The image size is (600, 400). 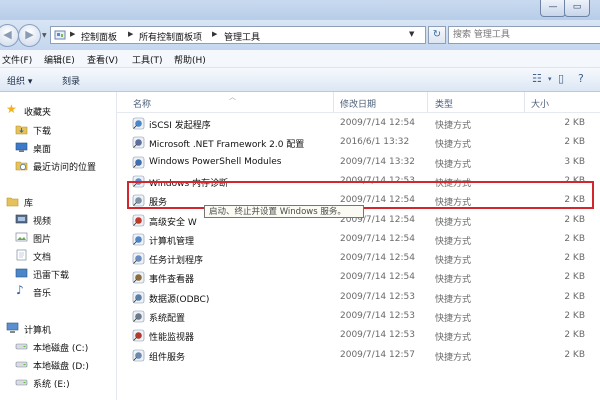 I want to click on menu-help: 帮助(H), so click(x=190, y=59).